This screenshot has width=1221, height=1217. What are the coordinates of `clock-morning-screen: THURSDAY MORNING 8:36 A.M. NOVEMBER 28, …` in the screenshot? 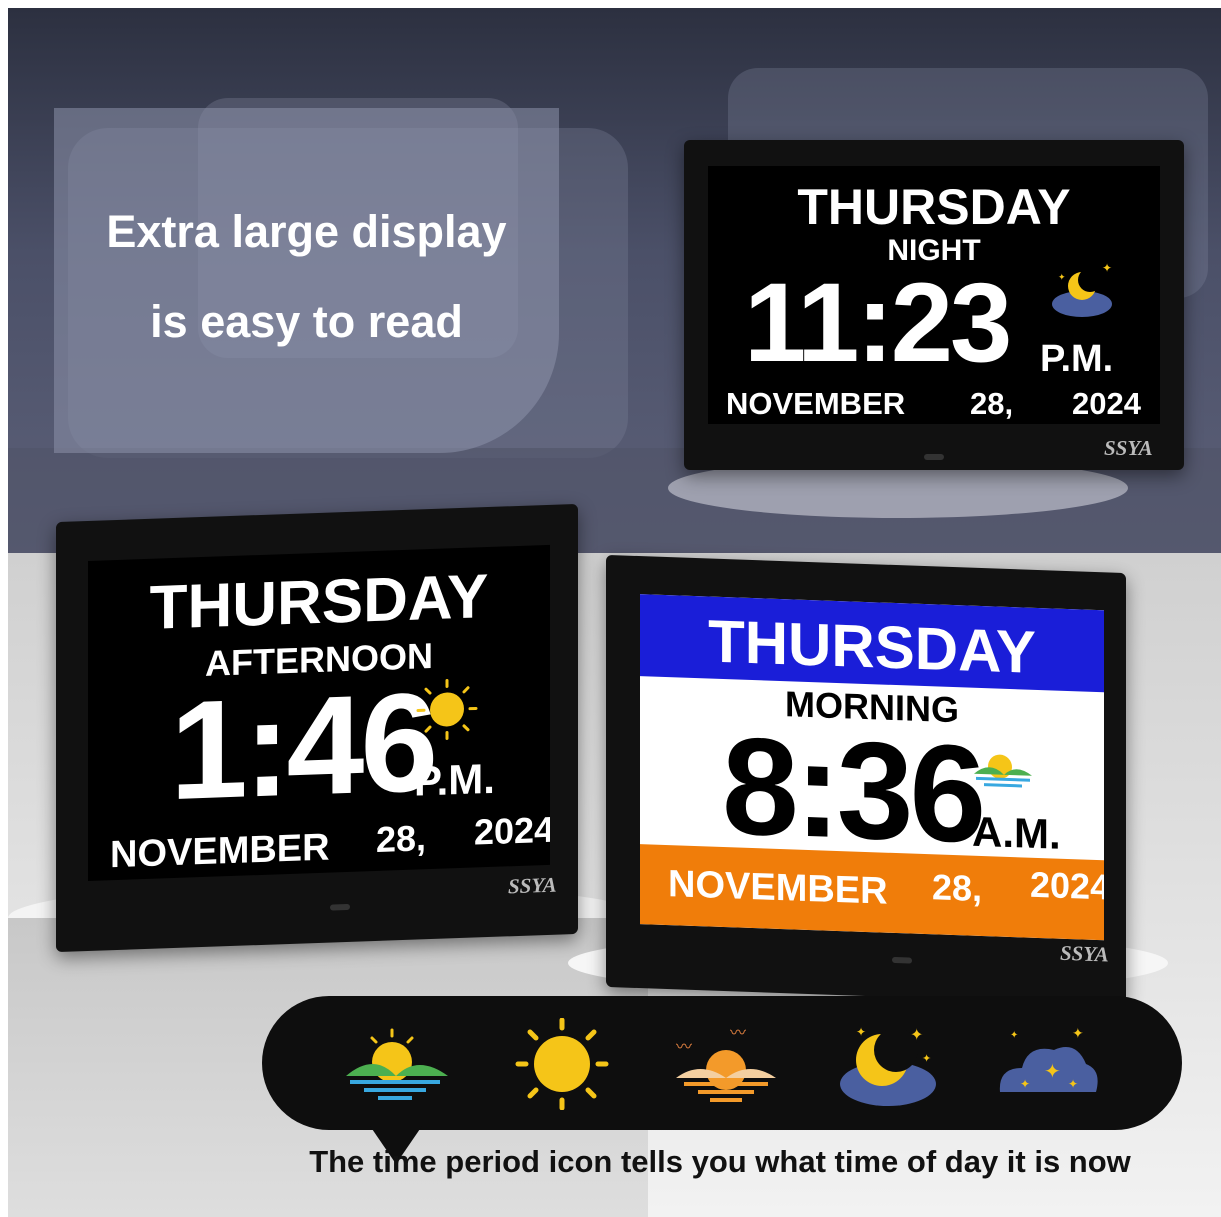 It's located at (872, 767).